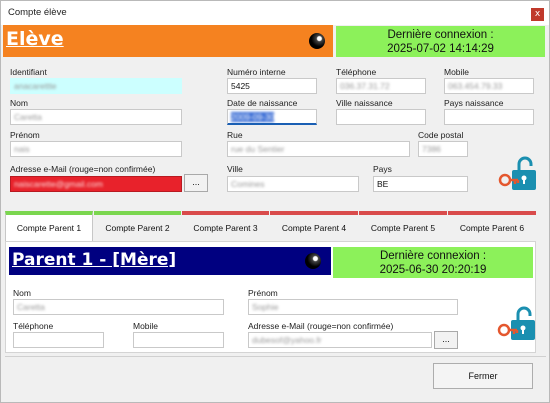 Image resolution: width=550 pixels, height=403 pixels. Describe the element at coordinates (356, 72) in the screenshot. I see `telephone-label: Téléphone` at that location.